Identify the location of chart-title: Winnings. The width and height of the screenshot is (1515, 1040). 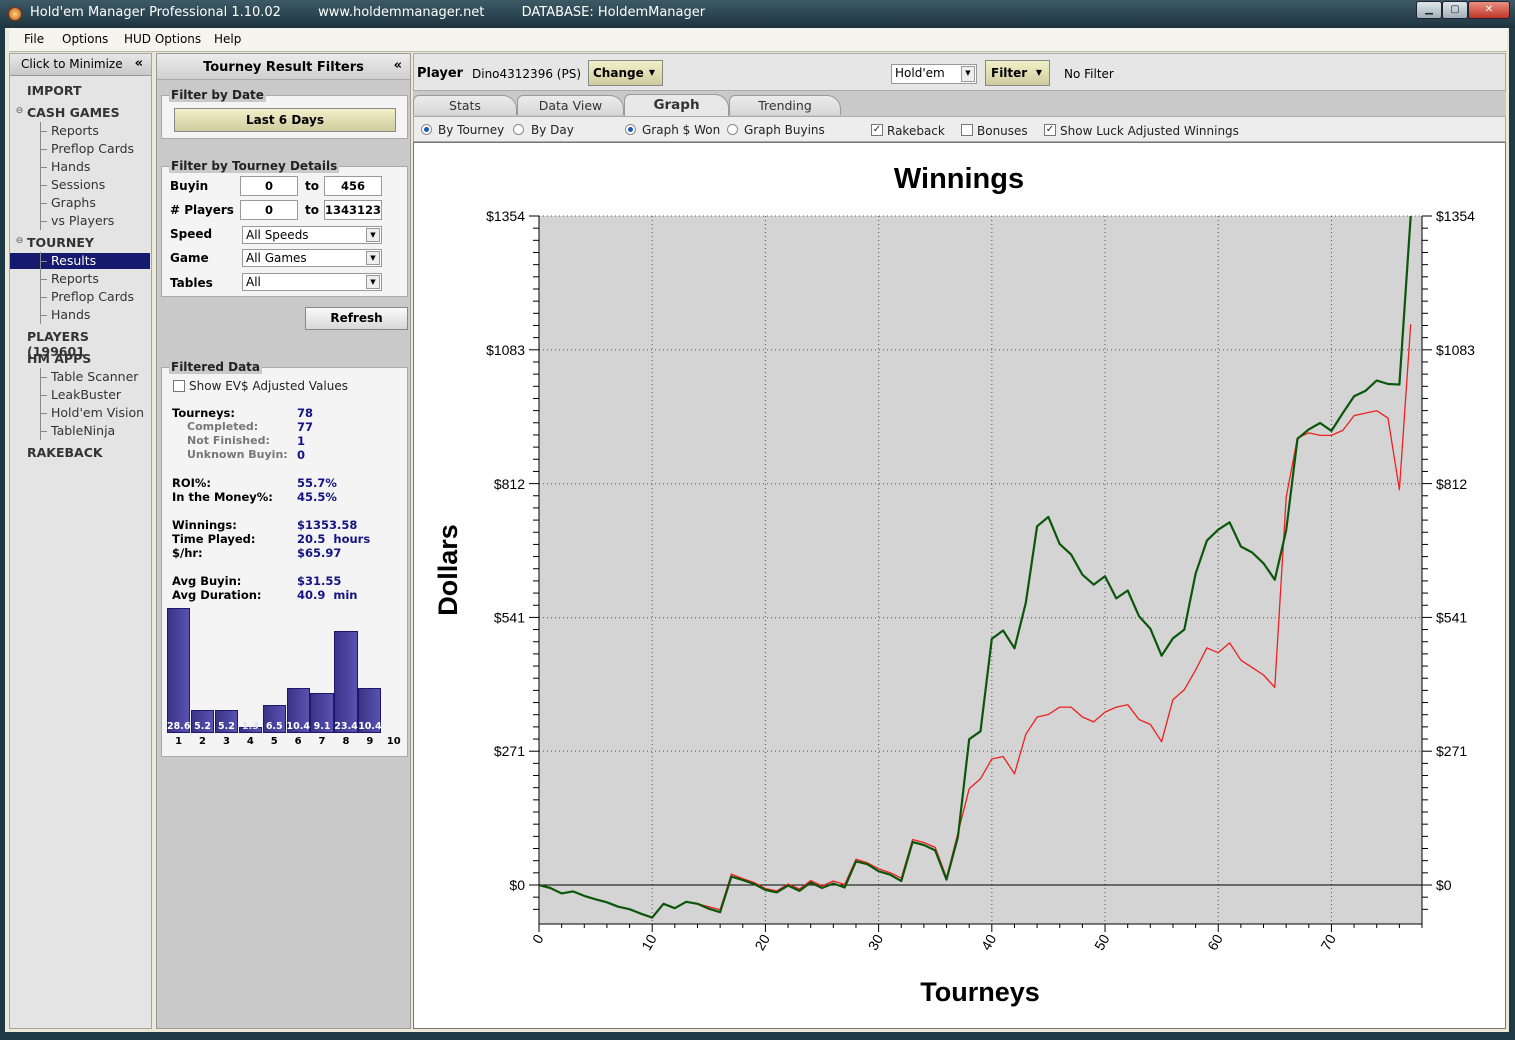
(959, 179).